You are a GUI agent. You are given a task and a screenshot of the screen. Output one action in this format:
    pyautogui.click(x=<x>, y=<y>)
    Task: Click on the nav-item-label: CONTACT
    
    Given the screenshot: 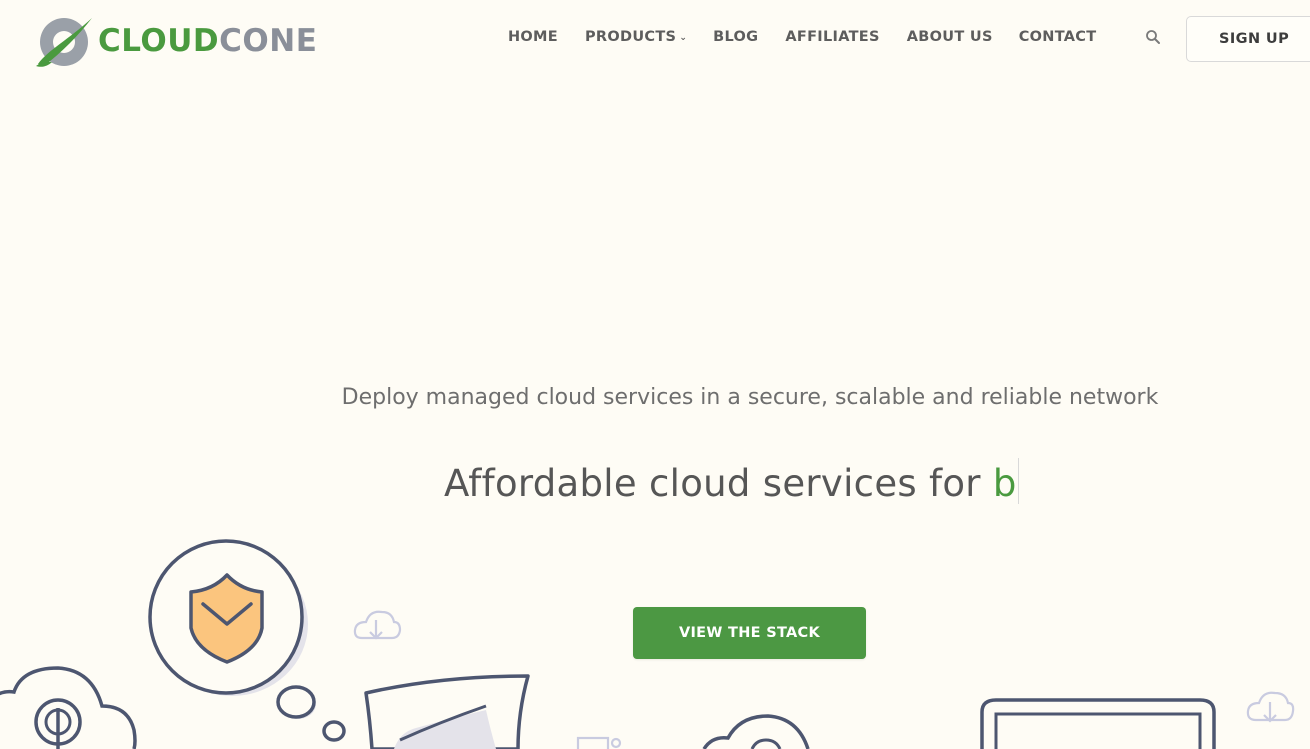 What is the action you would take?
    pyautogui.click(x=1057, y=37)
    